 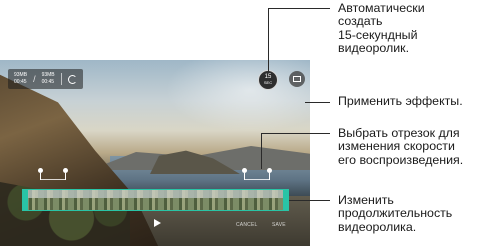 I want to click on play-icon, so click(x=157, y=223).